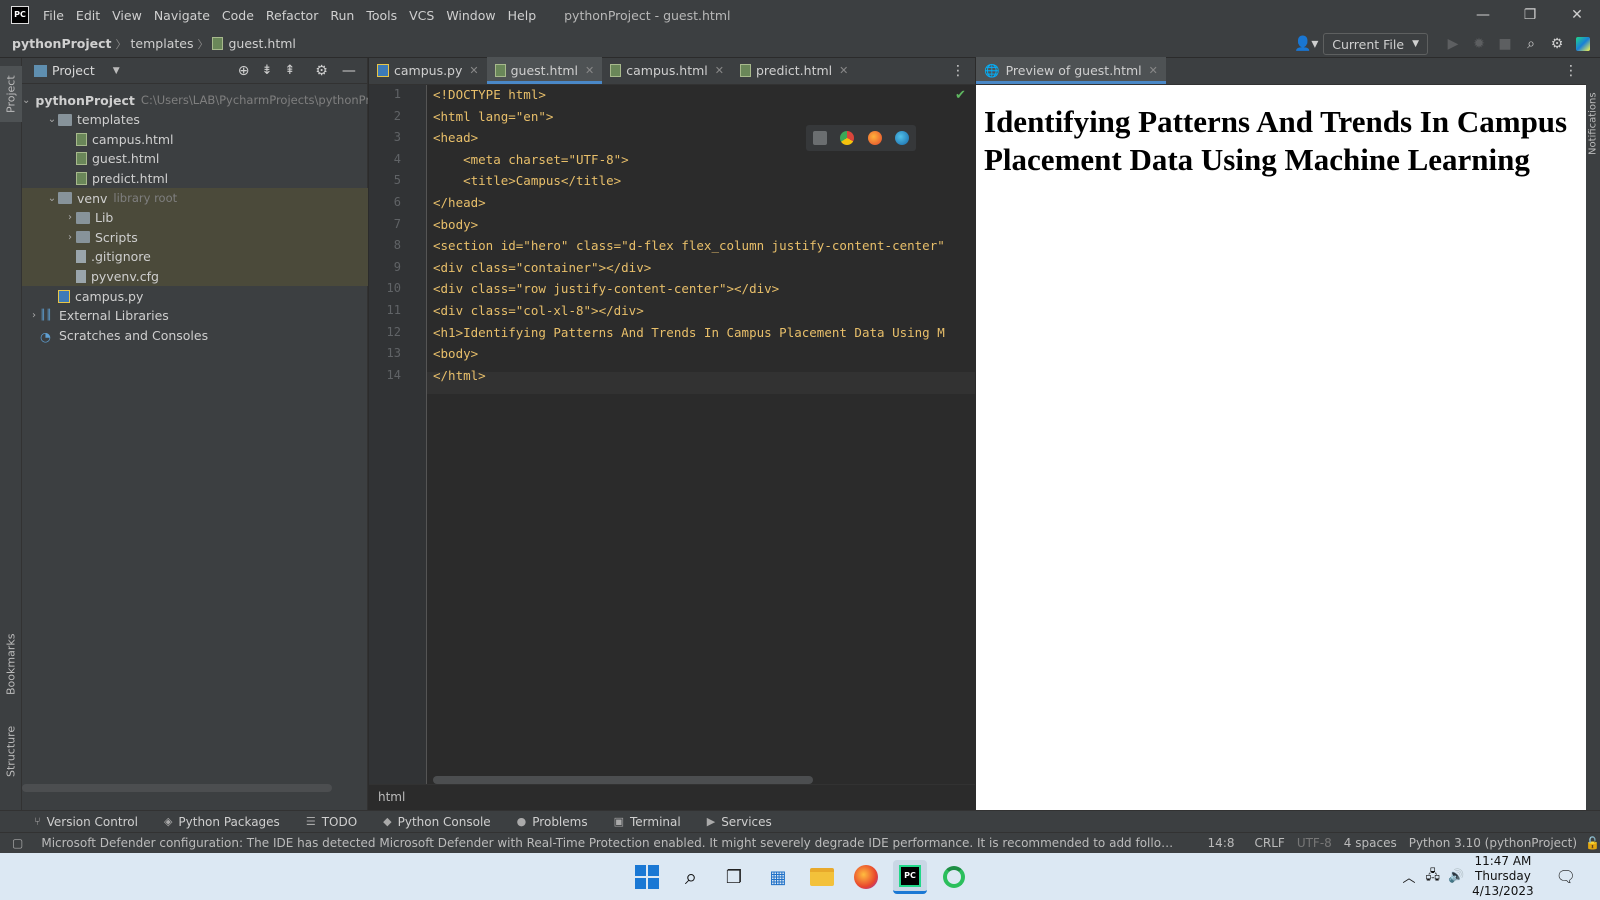  Describe the element at coordinates (116, 71) in the screenshot. I see `chevron-down-icon: ▼` at that location.